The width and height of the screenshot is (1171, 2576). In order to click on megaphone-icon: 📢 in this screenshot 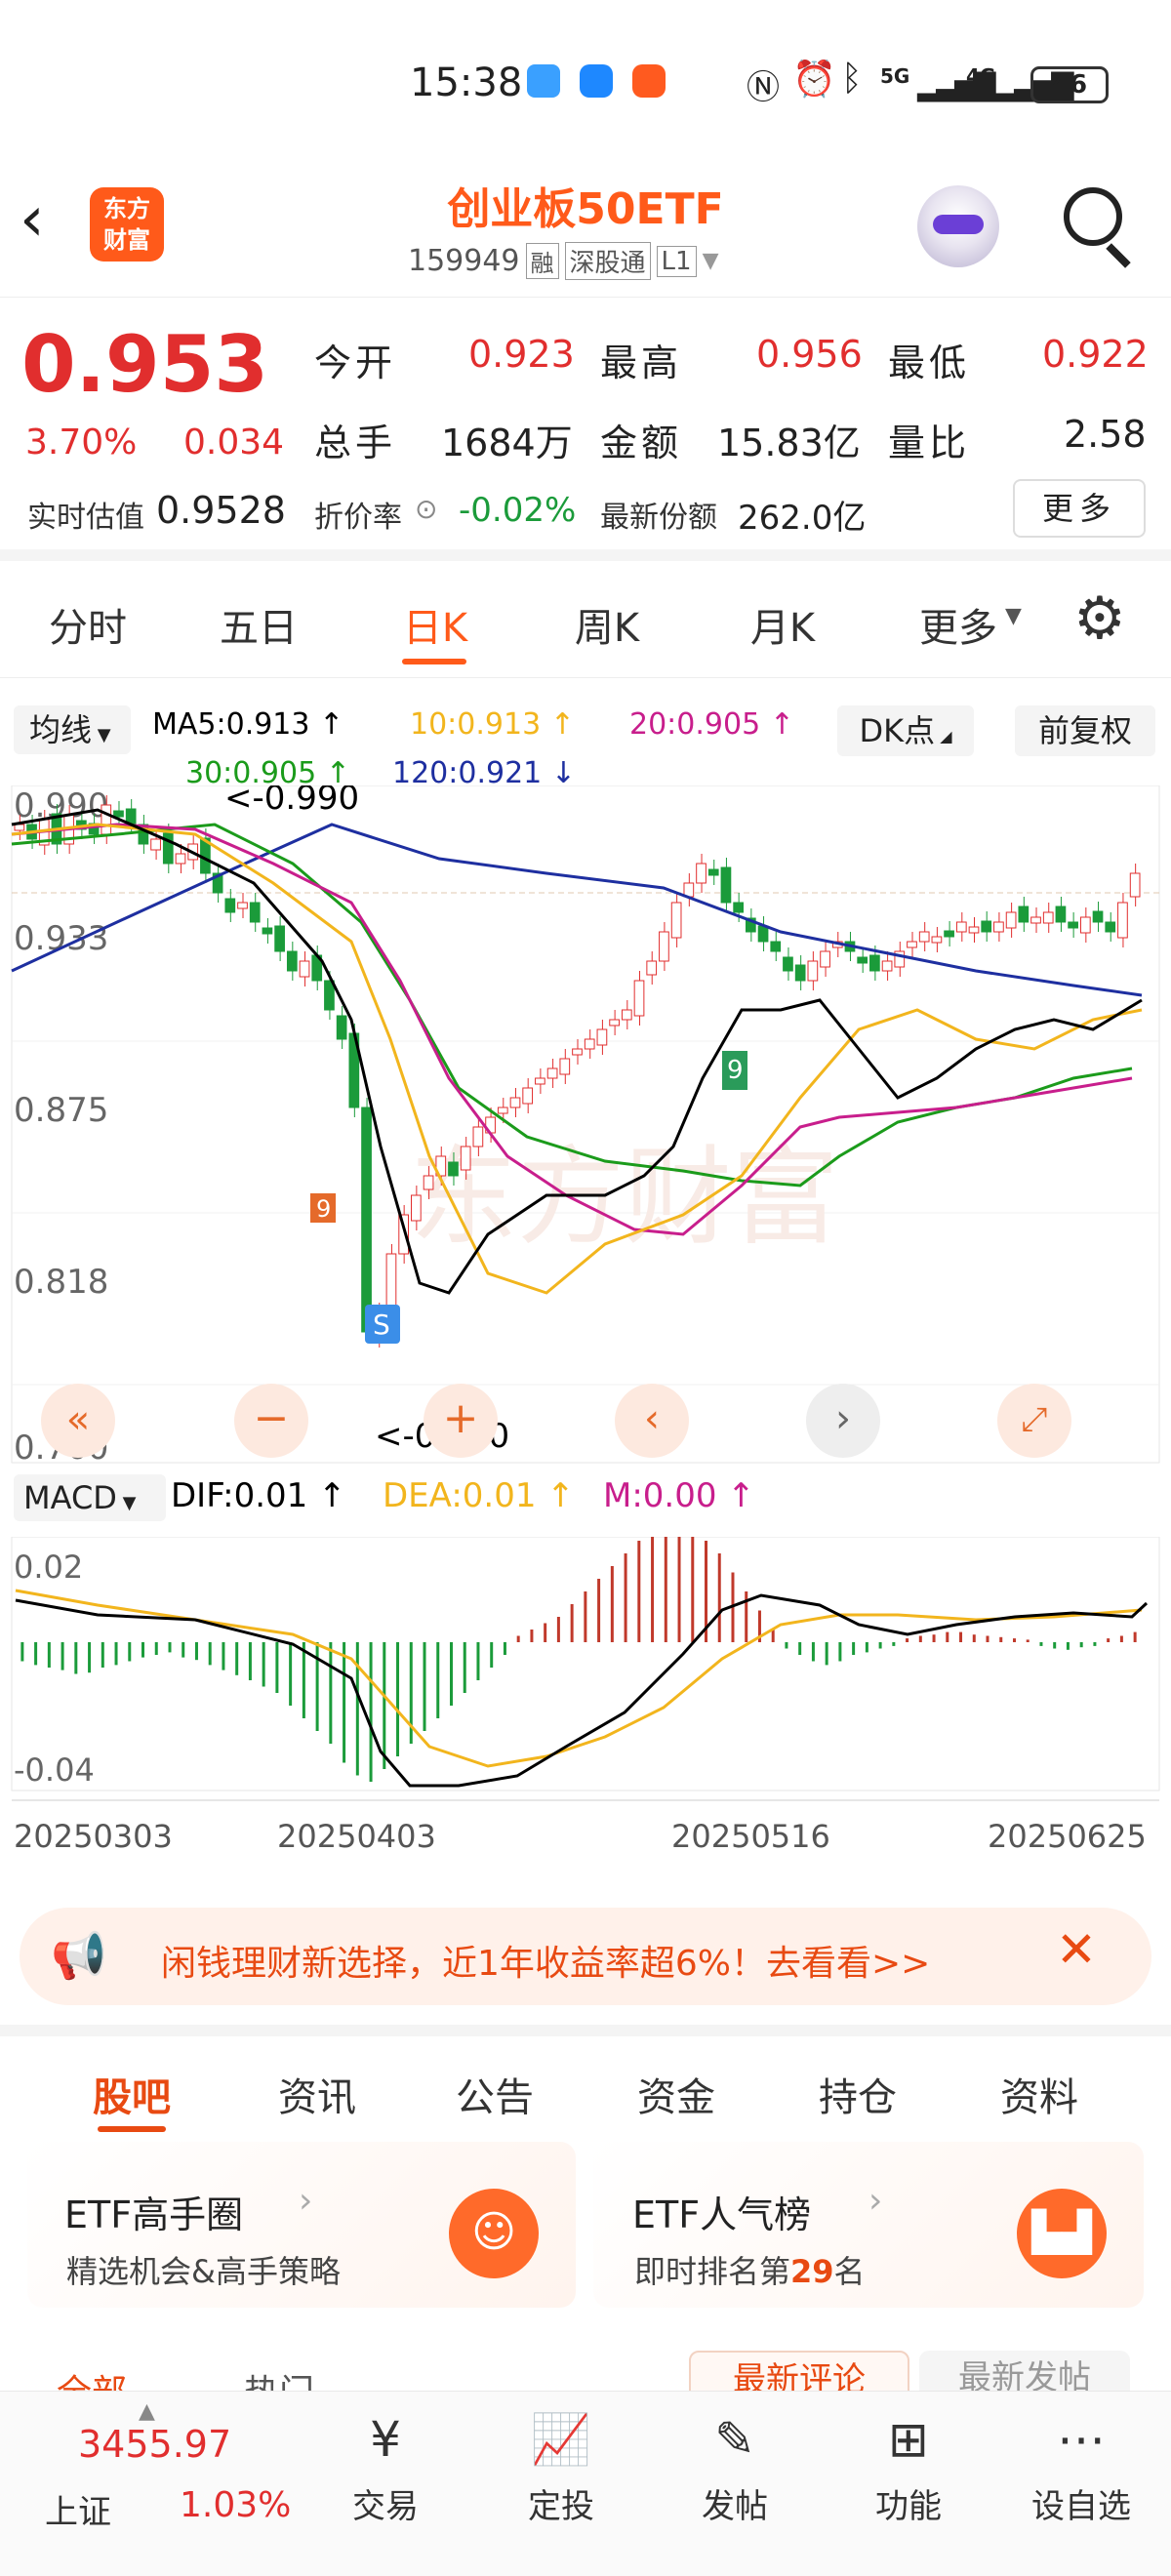, I will do `click(79, 1955)`.